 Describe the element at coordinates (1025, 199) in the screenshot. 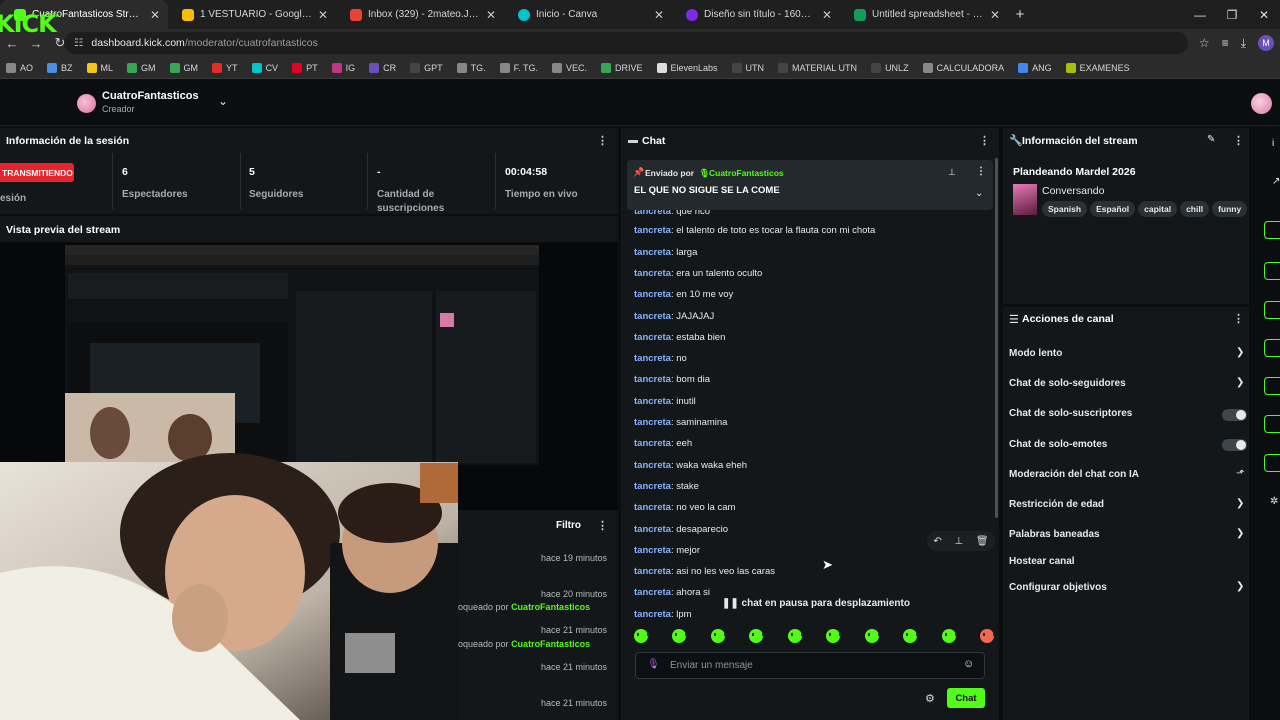

I see `category-thumbnail` at that location.